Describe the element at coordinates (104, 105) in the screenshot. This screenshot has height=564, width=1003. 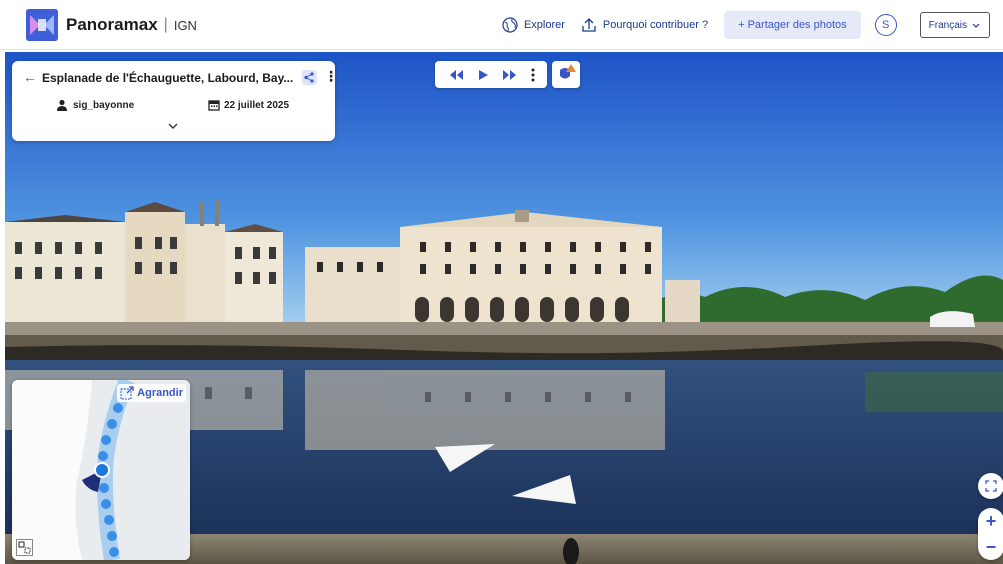
I see `author-name: sig_bayonne` at that location.